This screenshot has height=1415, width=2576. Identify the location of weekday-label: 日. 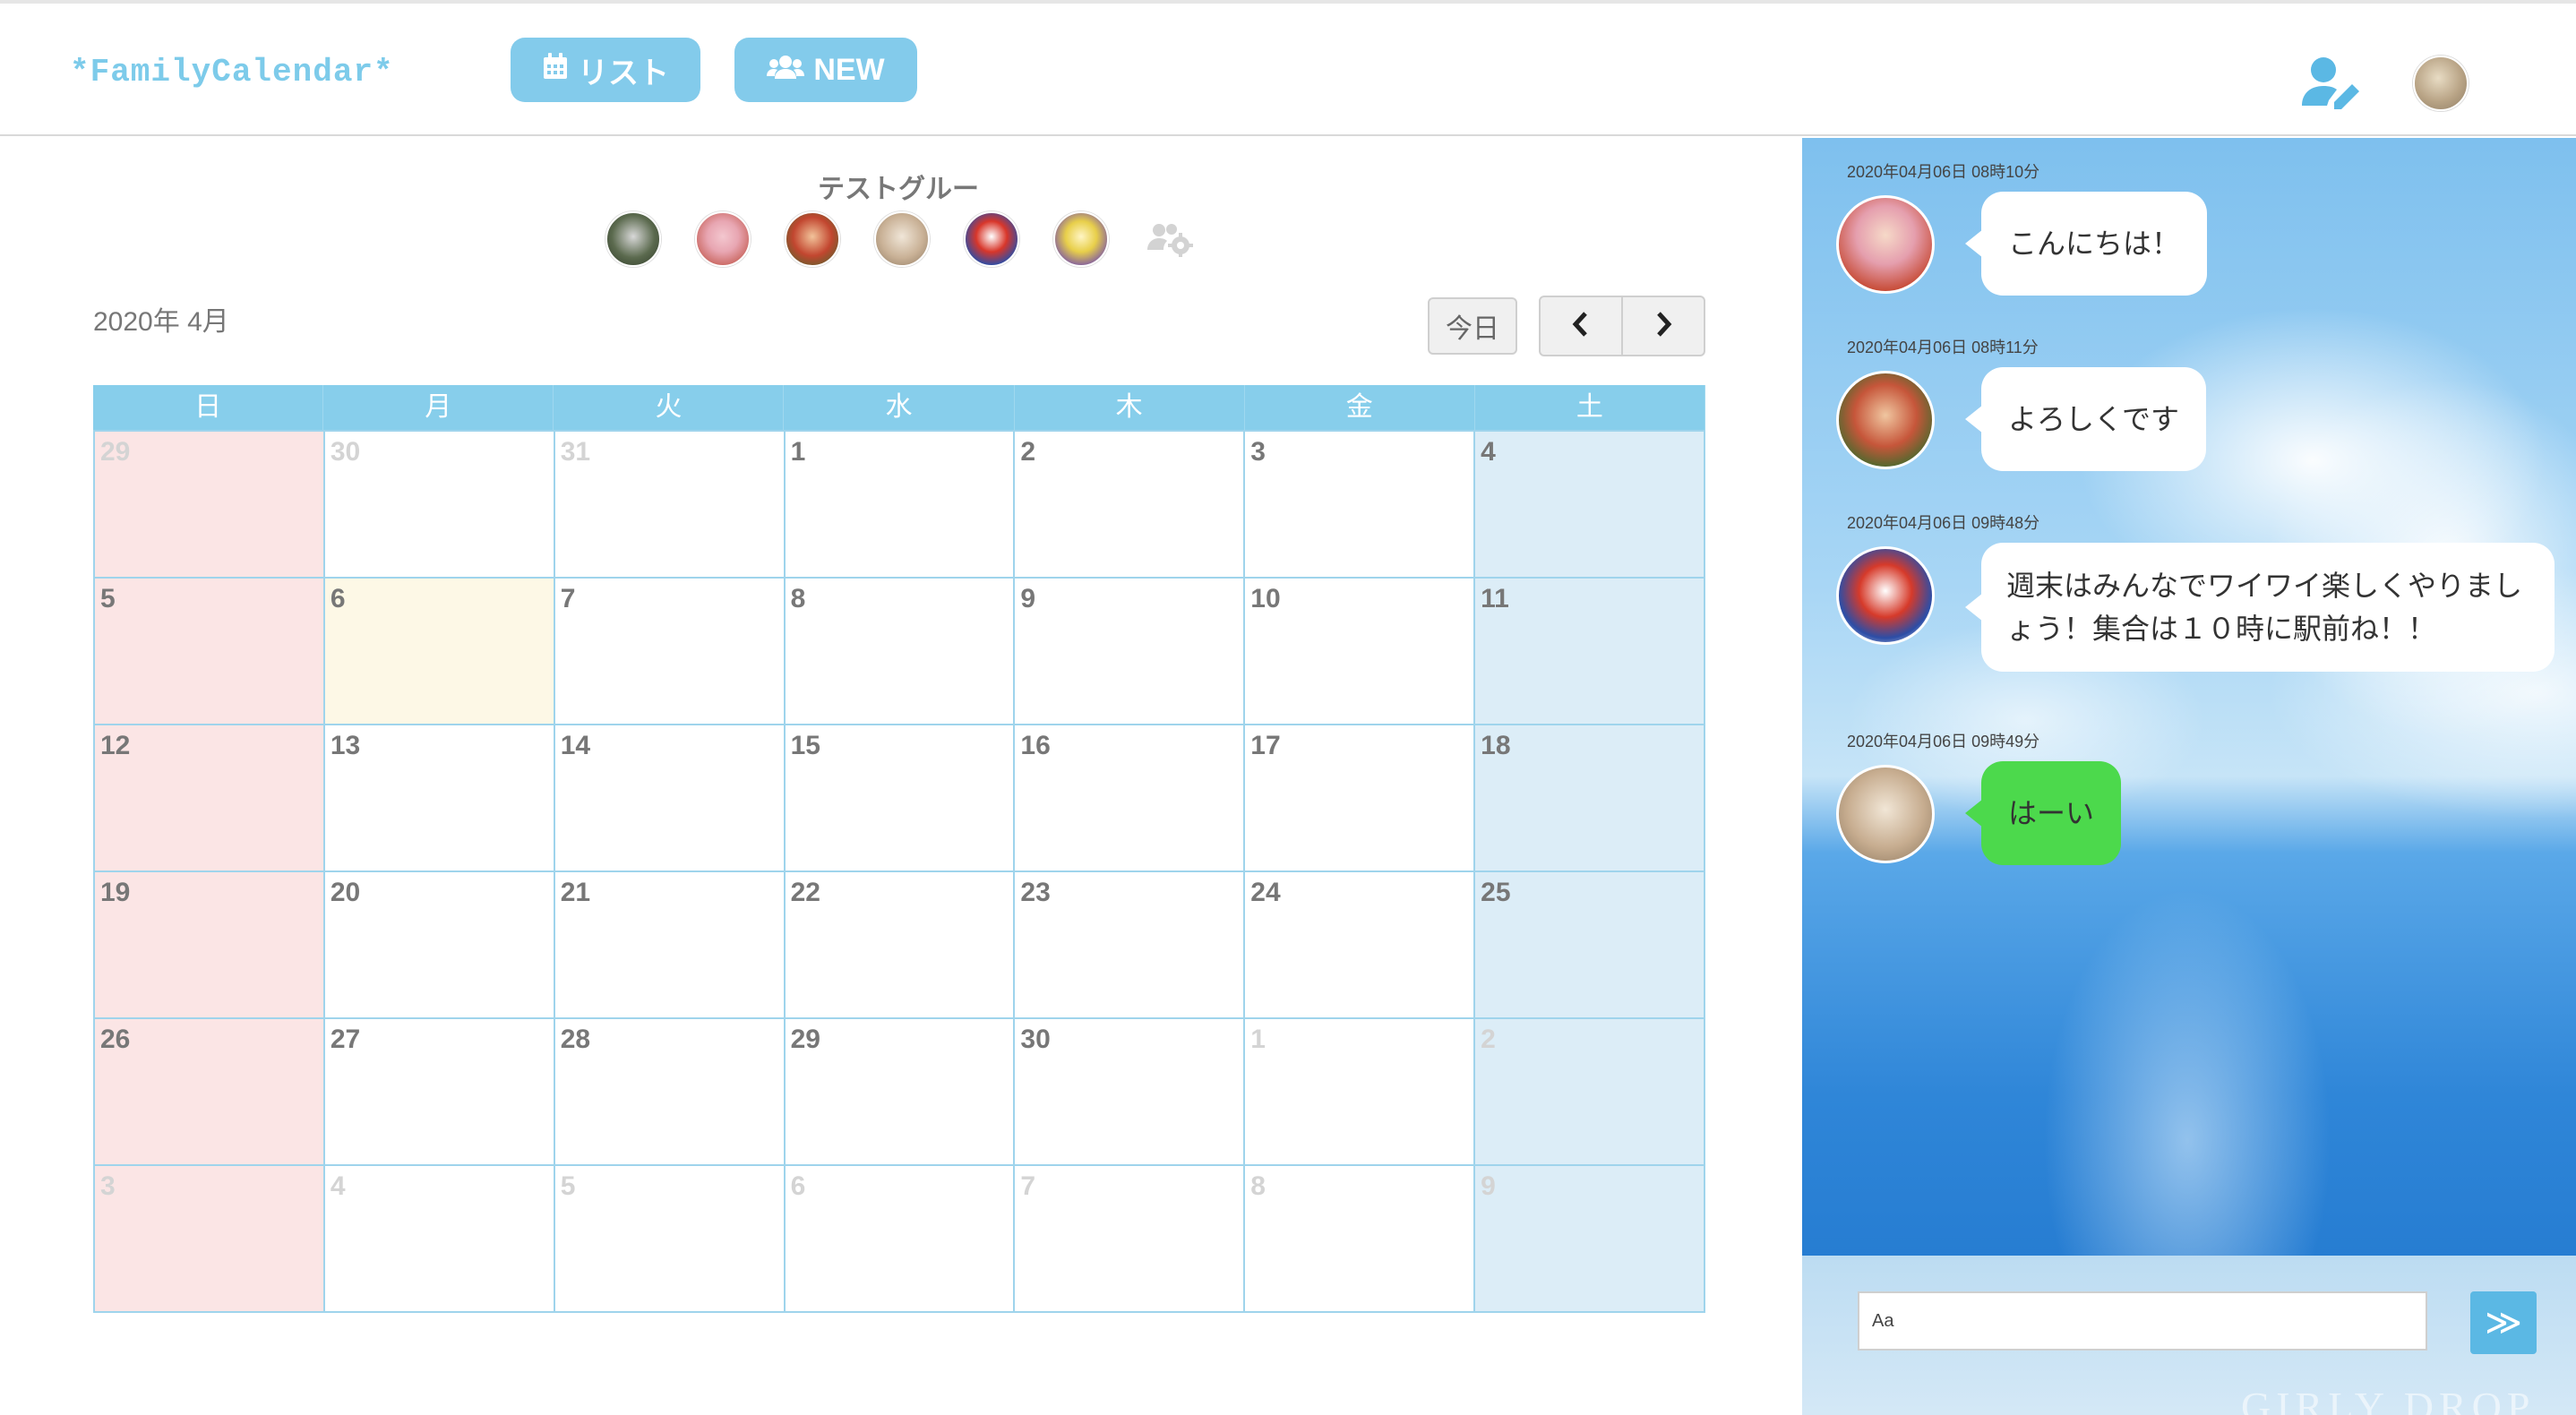
(208, 407).